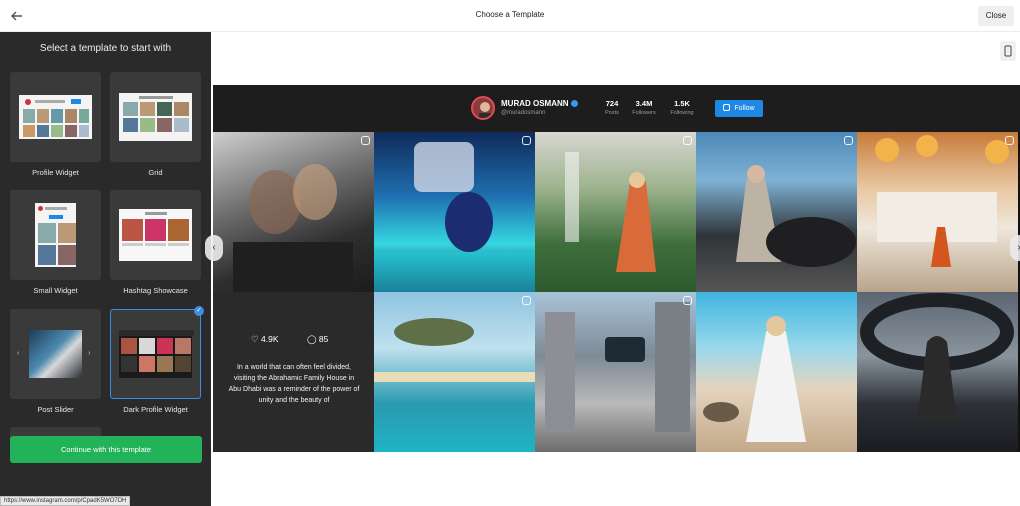  Describe the element at coordinates (644, 113) in the screenshot. I see `stat-label: Followers` at that location.